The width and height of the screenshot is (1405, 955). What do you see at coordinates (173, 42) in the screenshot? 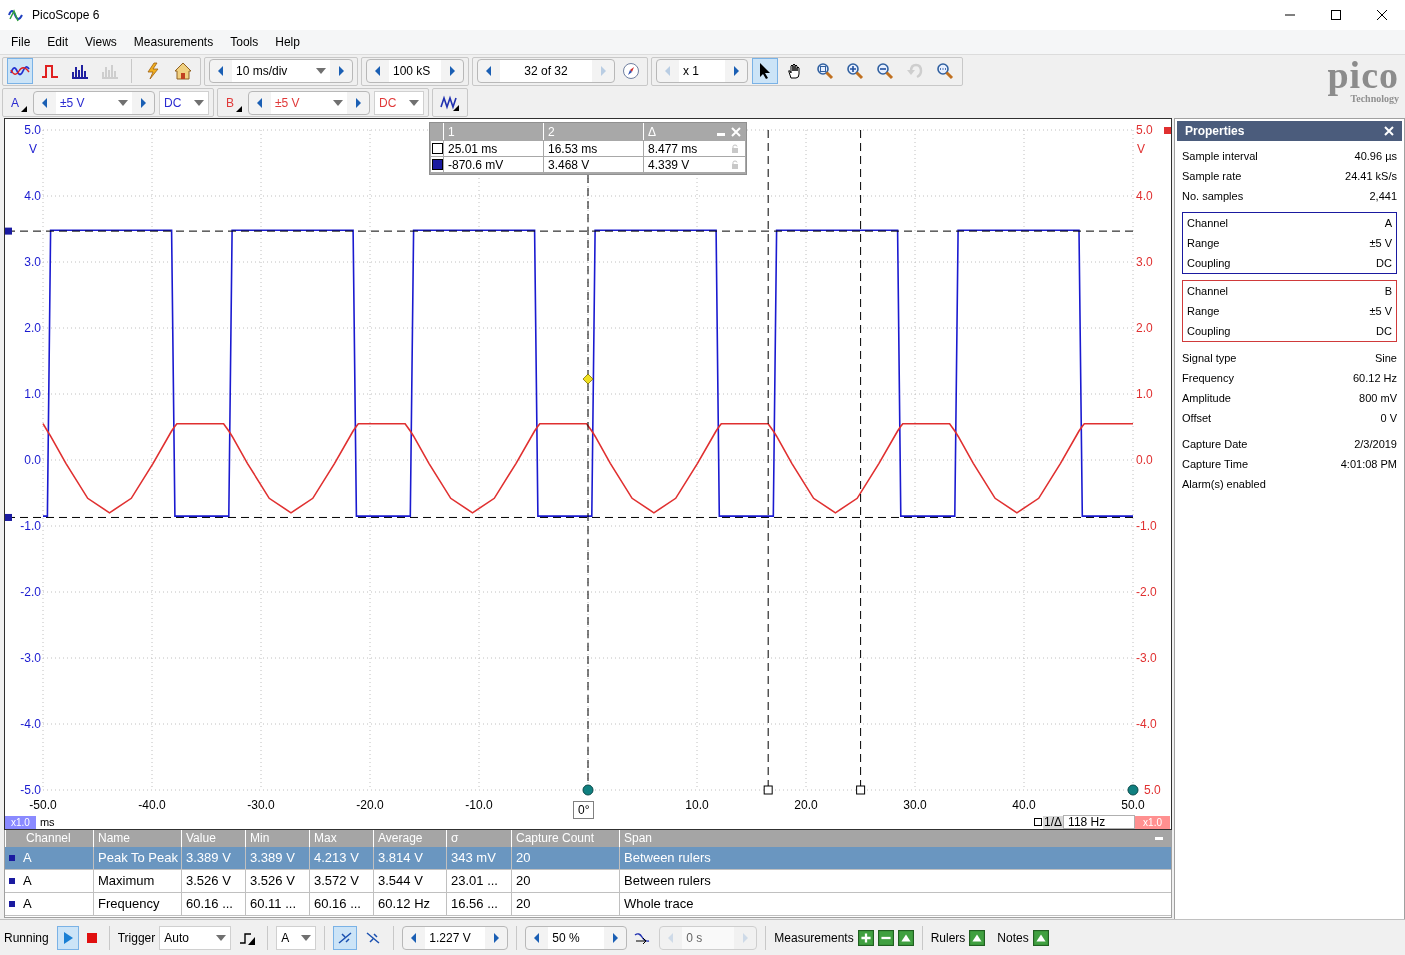
I see `menu-item: Measurements` at bounding box center [173, 42].